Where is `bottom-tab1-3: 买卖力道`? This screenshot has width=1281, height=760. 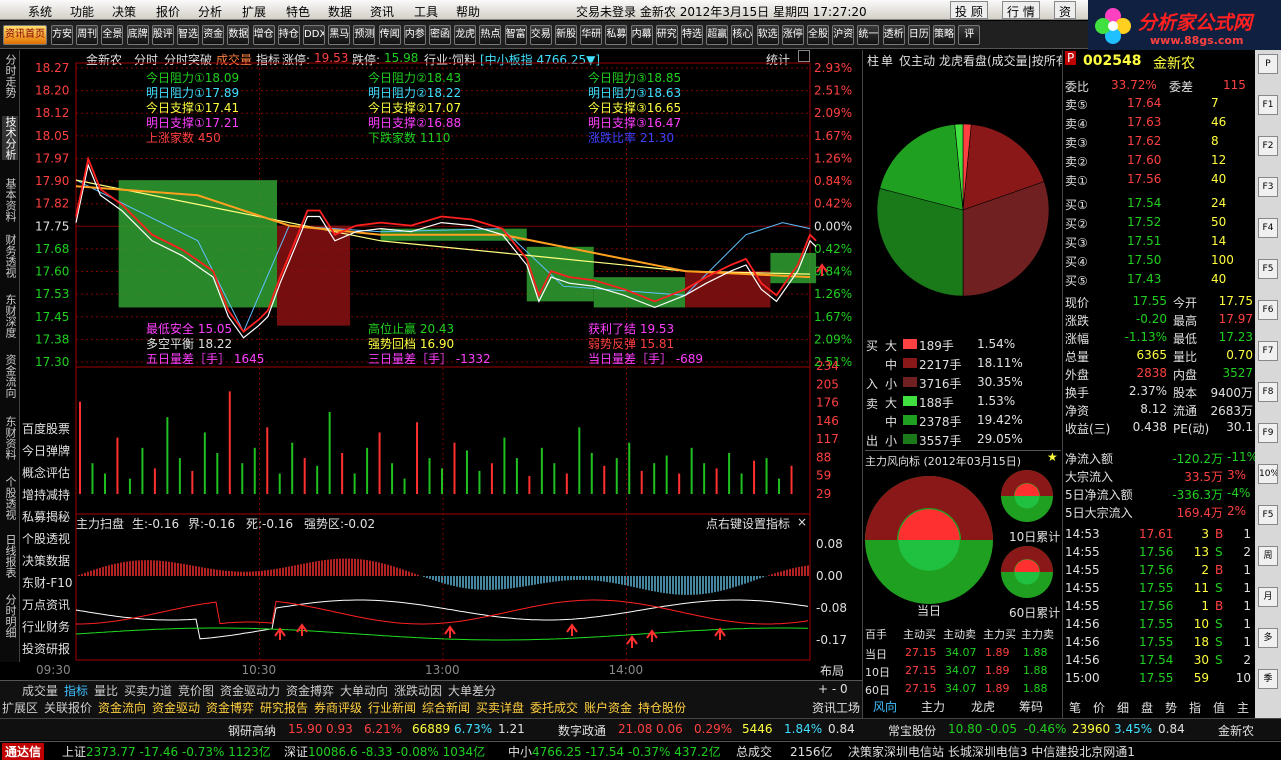
bottom-tab1-3: 买卖力道 is located at coordinates (148, 690).